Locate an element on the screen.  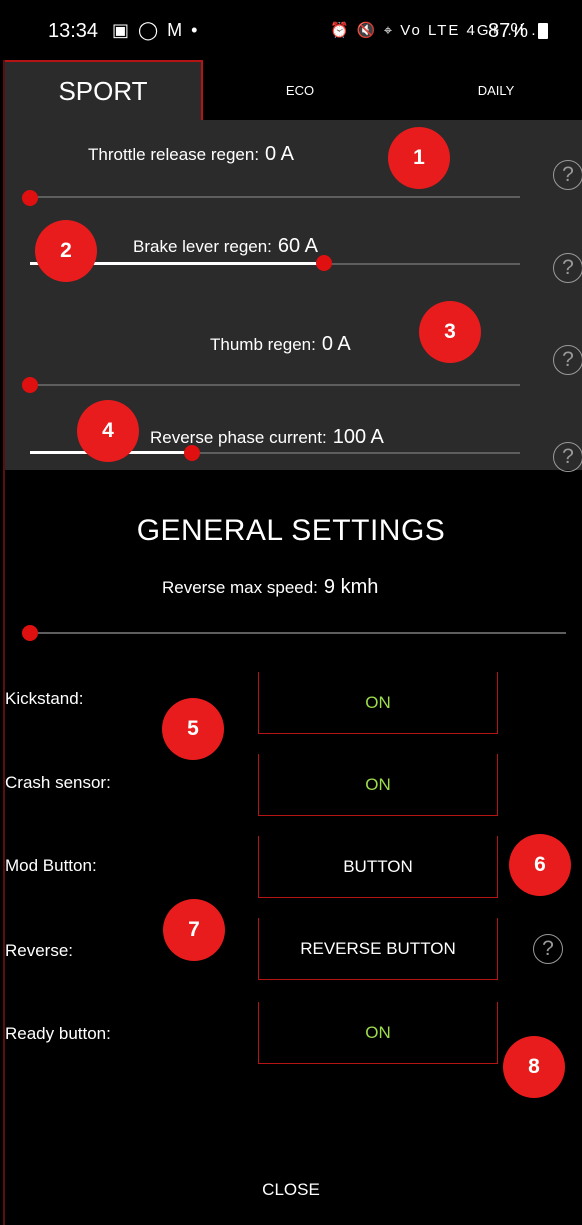
throttle-release-regen-value: 0 A is located at coordinates (279, 154).